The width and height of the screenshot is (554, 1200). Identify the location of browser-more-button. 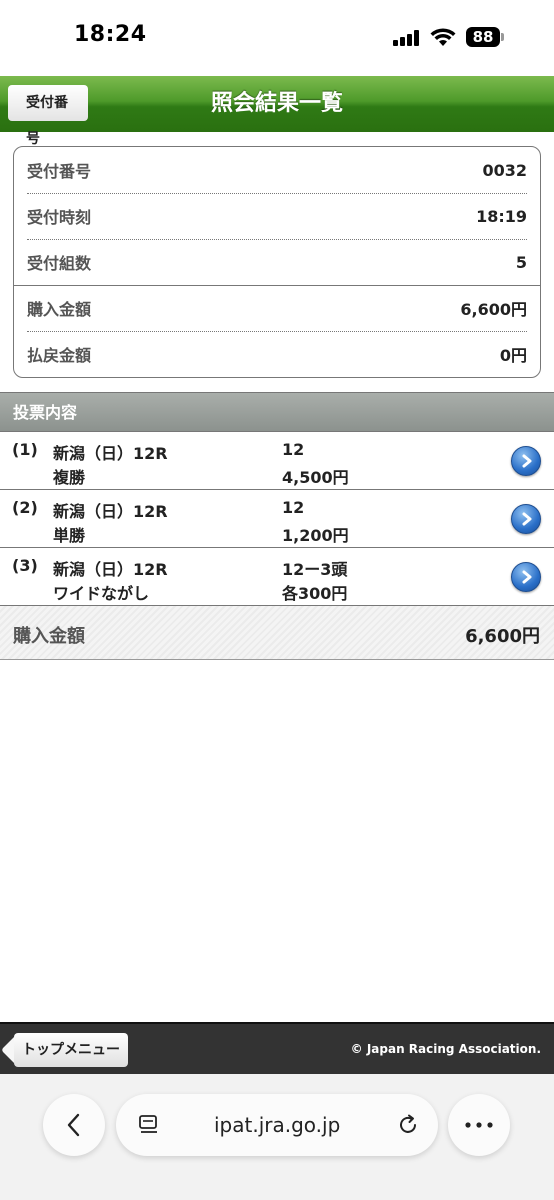
(479, 1125).